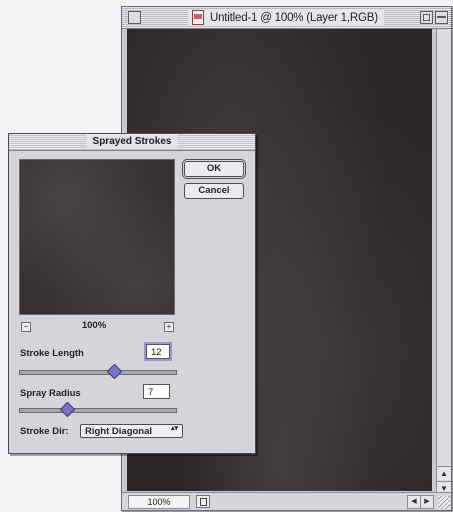  I want to click on zoom-level-field: 100%, so click(159, 502).